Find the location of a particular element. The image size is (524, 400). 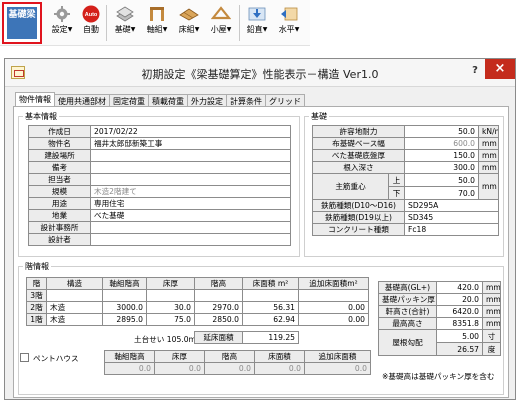

scale-field: 木造2階建て is located at coordinates (190, 191).